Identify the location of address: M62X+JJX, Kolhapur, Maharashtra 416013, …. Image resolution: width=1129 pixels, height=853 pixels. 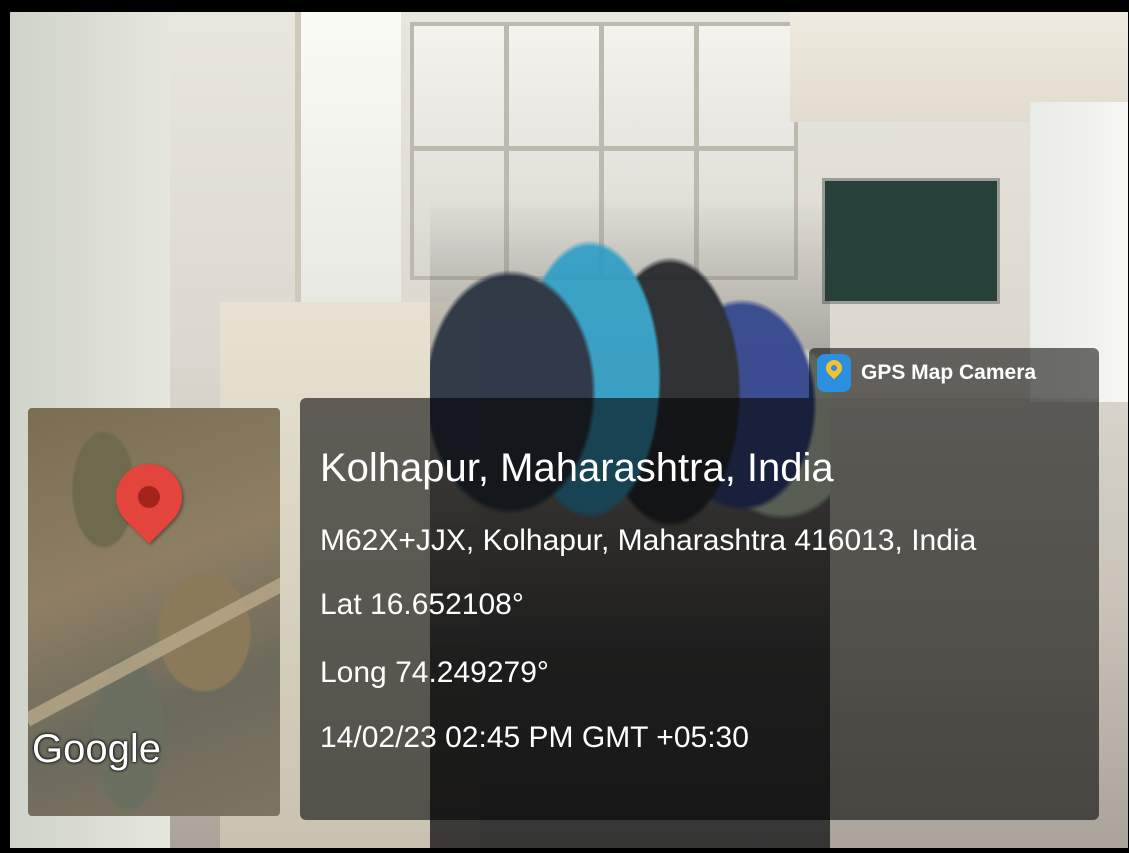
(648, 540).